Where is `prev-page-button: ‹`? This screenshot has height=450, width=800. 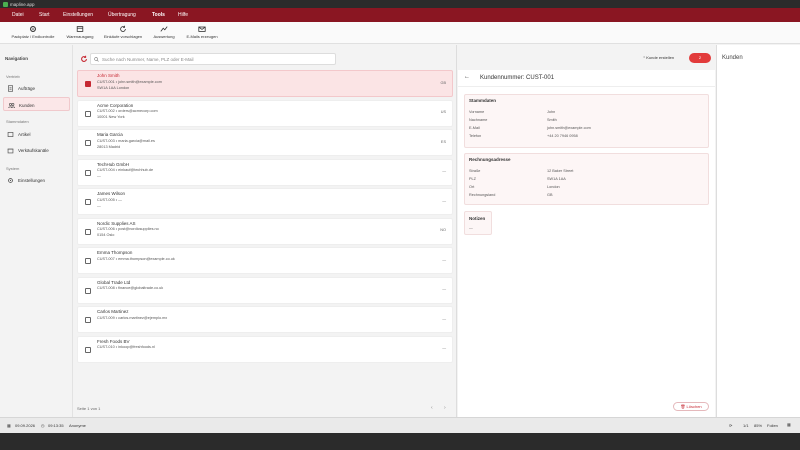
prev-page-button: ‹ is located at coordinates (432, 408).